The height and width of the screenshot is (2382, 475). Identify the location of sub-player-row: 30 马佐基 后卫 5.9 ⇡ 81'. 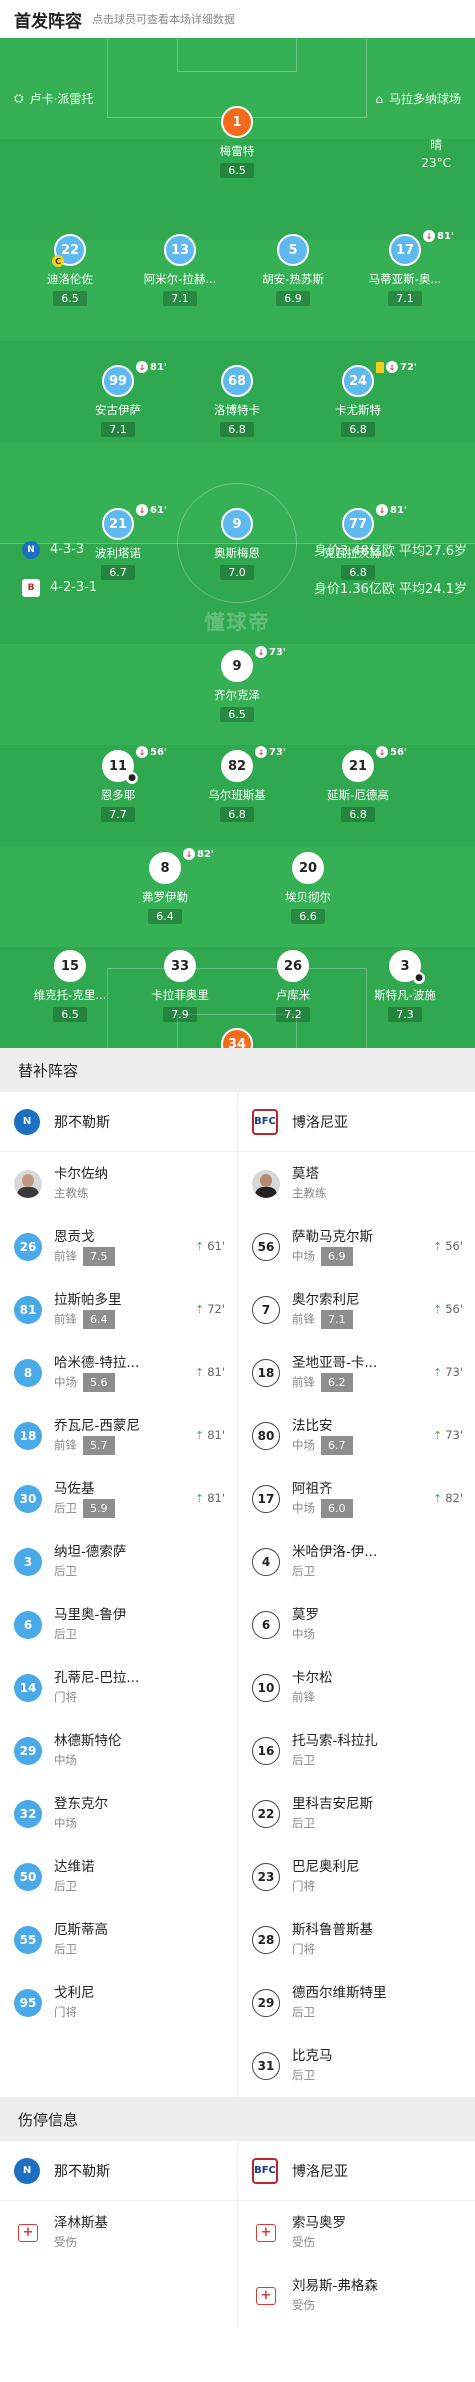
(118, 1498).